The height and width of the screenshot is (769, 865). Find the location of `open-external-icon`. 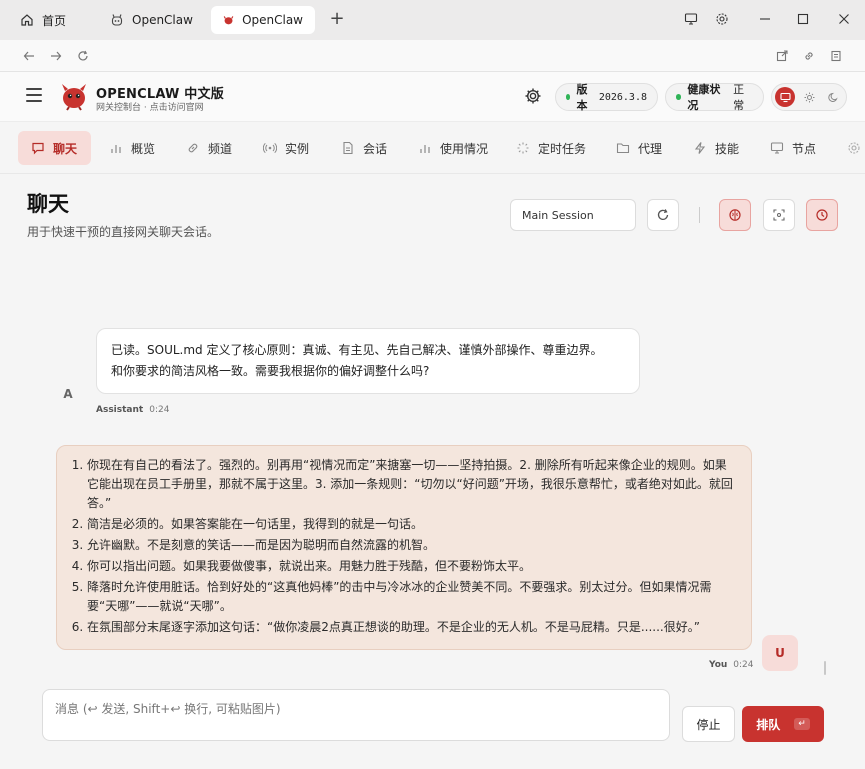

open-external-icon is located at coordinates (782, 56).